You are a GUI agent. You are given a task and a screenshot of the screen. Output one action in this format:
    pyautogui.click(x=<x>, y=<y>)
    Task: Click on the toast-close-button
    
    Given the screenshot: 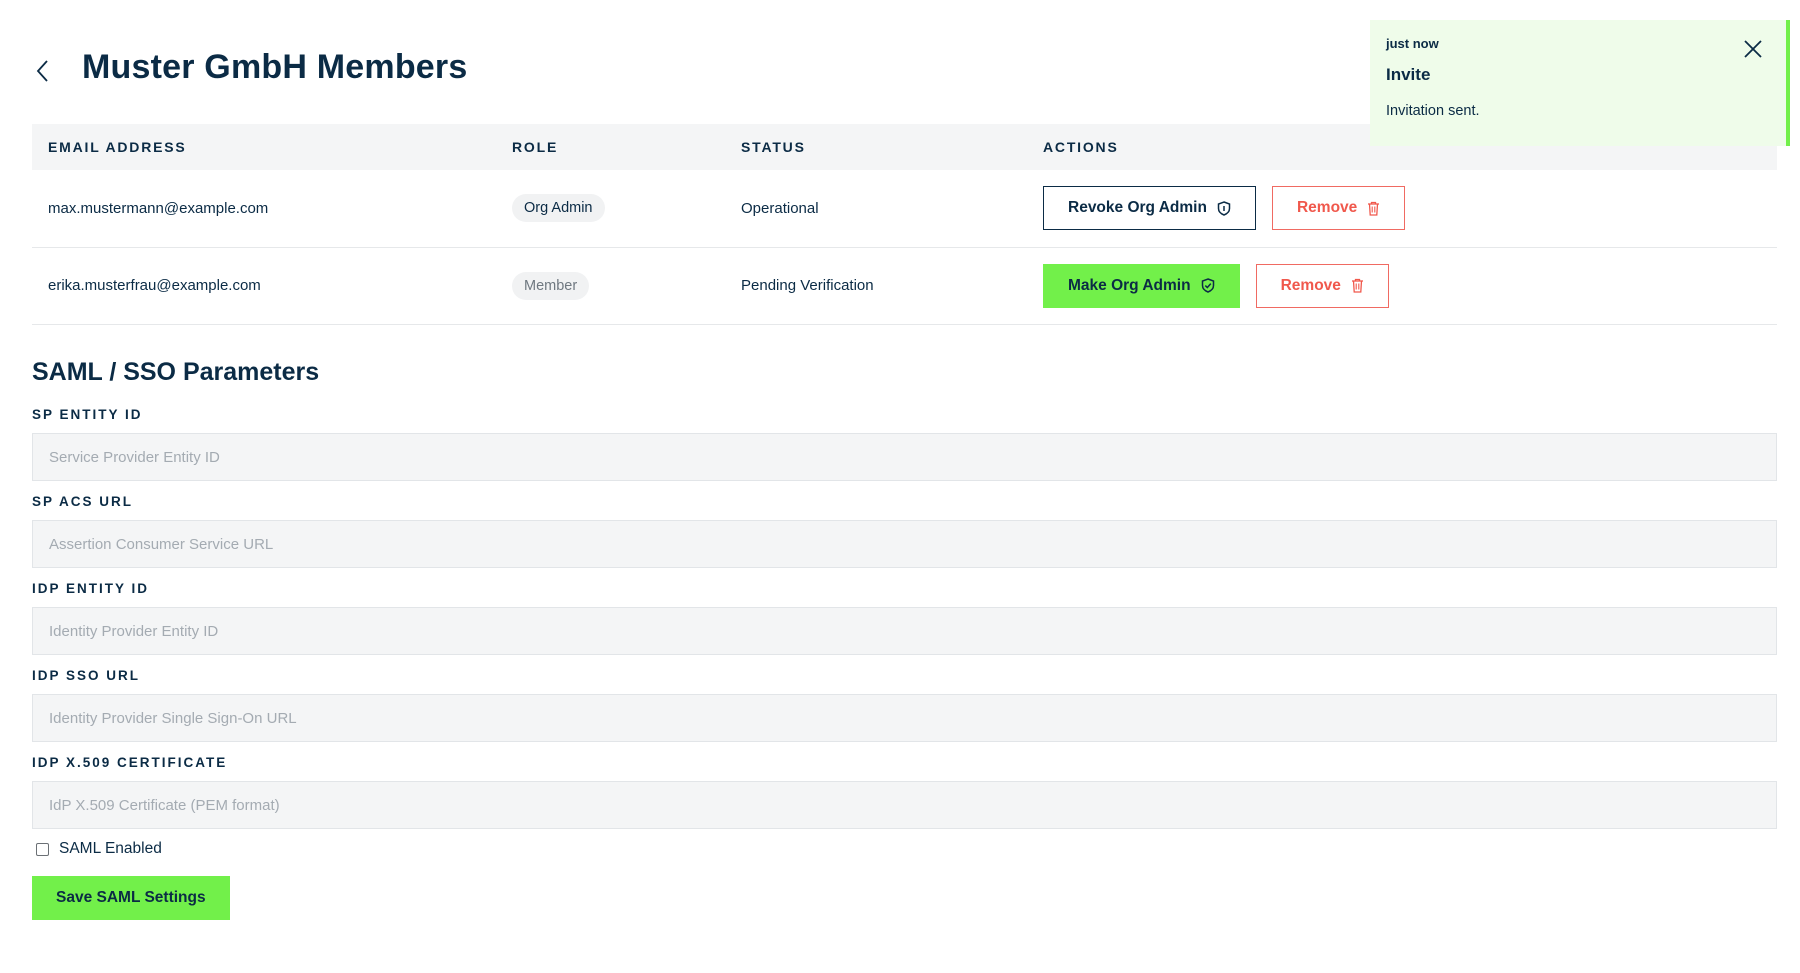 What is the action you would take?
    pyautogui.click(x=1753, y=49)
    